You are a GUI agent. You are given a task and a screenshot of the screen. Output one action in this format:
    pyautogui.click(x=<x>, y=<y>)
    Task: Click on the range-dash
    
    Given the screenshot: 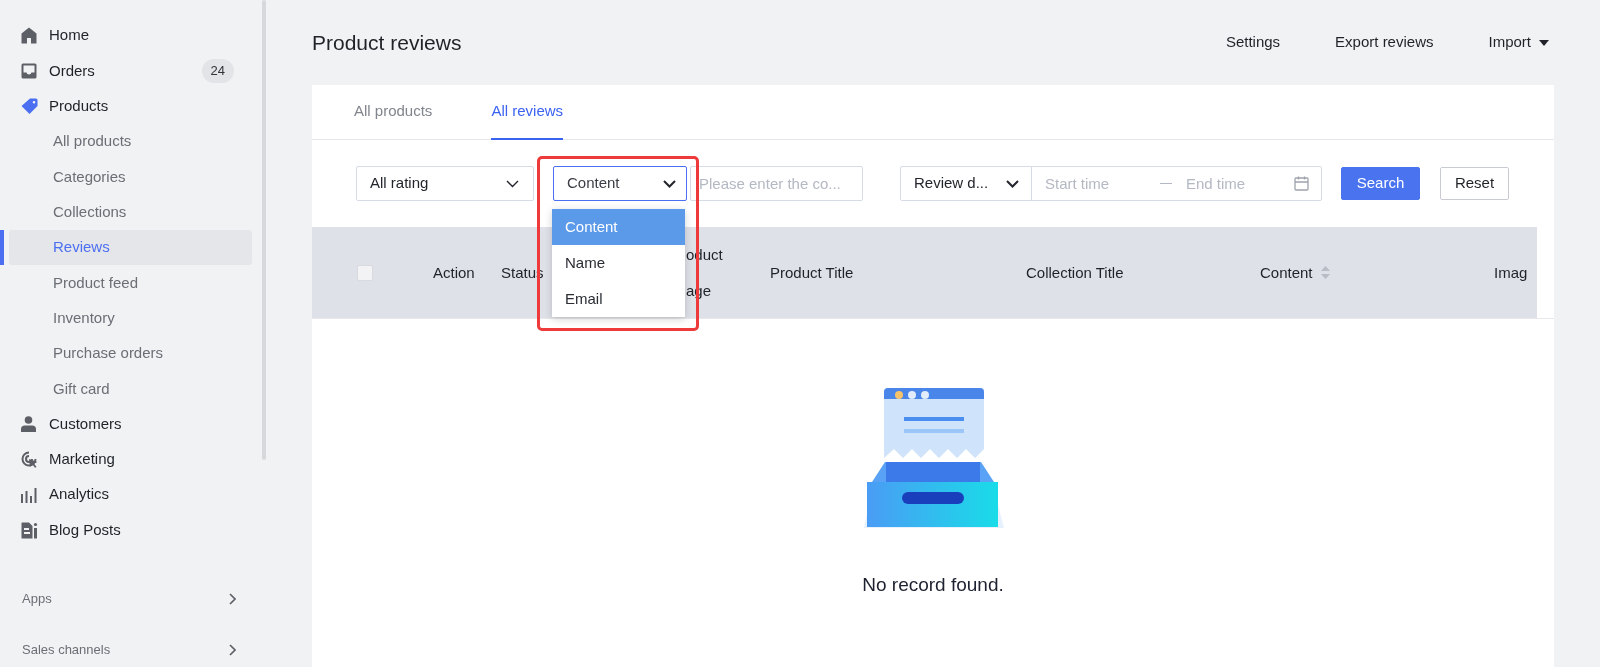 What is the action you would take?
    pyautogui.click(x=1166, y=183)
    